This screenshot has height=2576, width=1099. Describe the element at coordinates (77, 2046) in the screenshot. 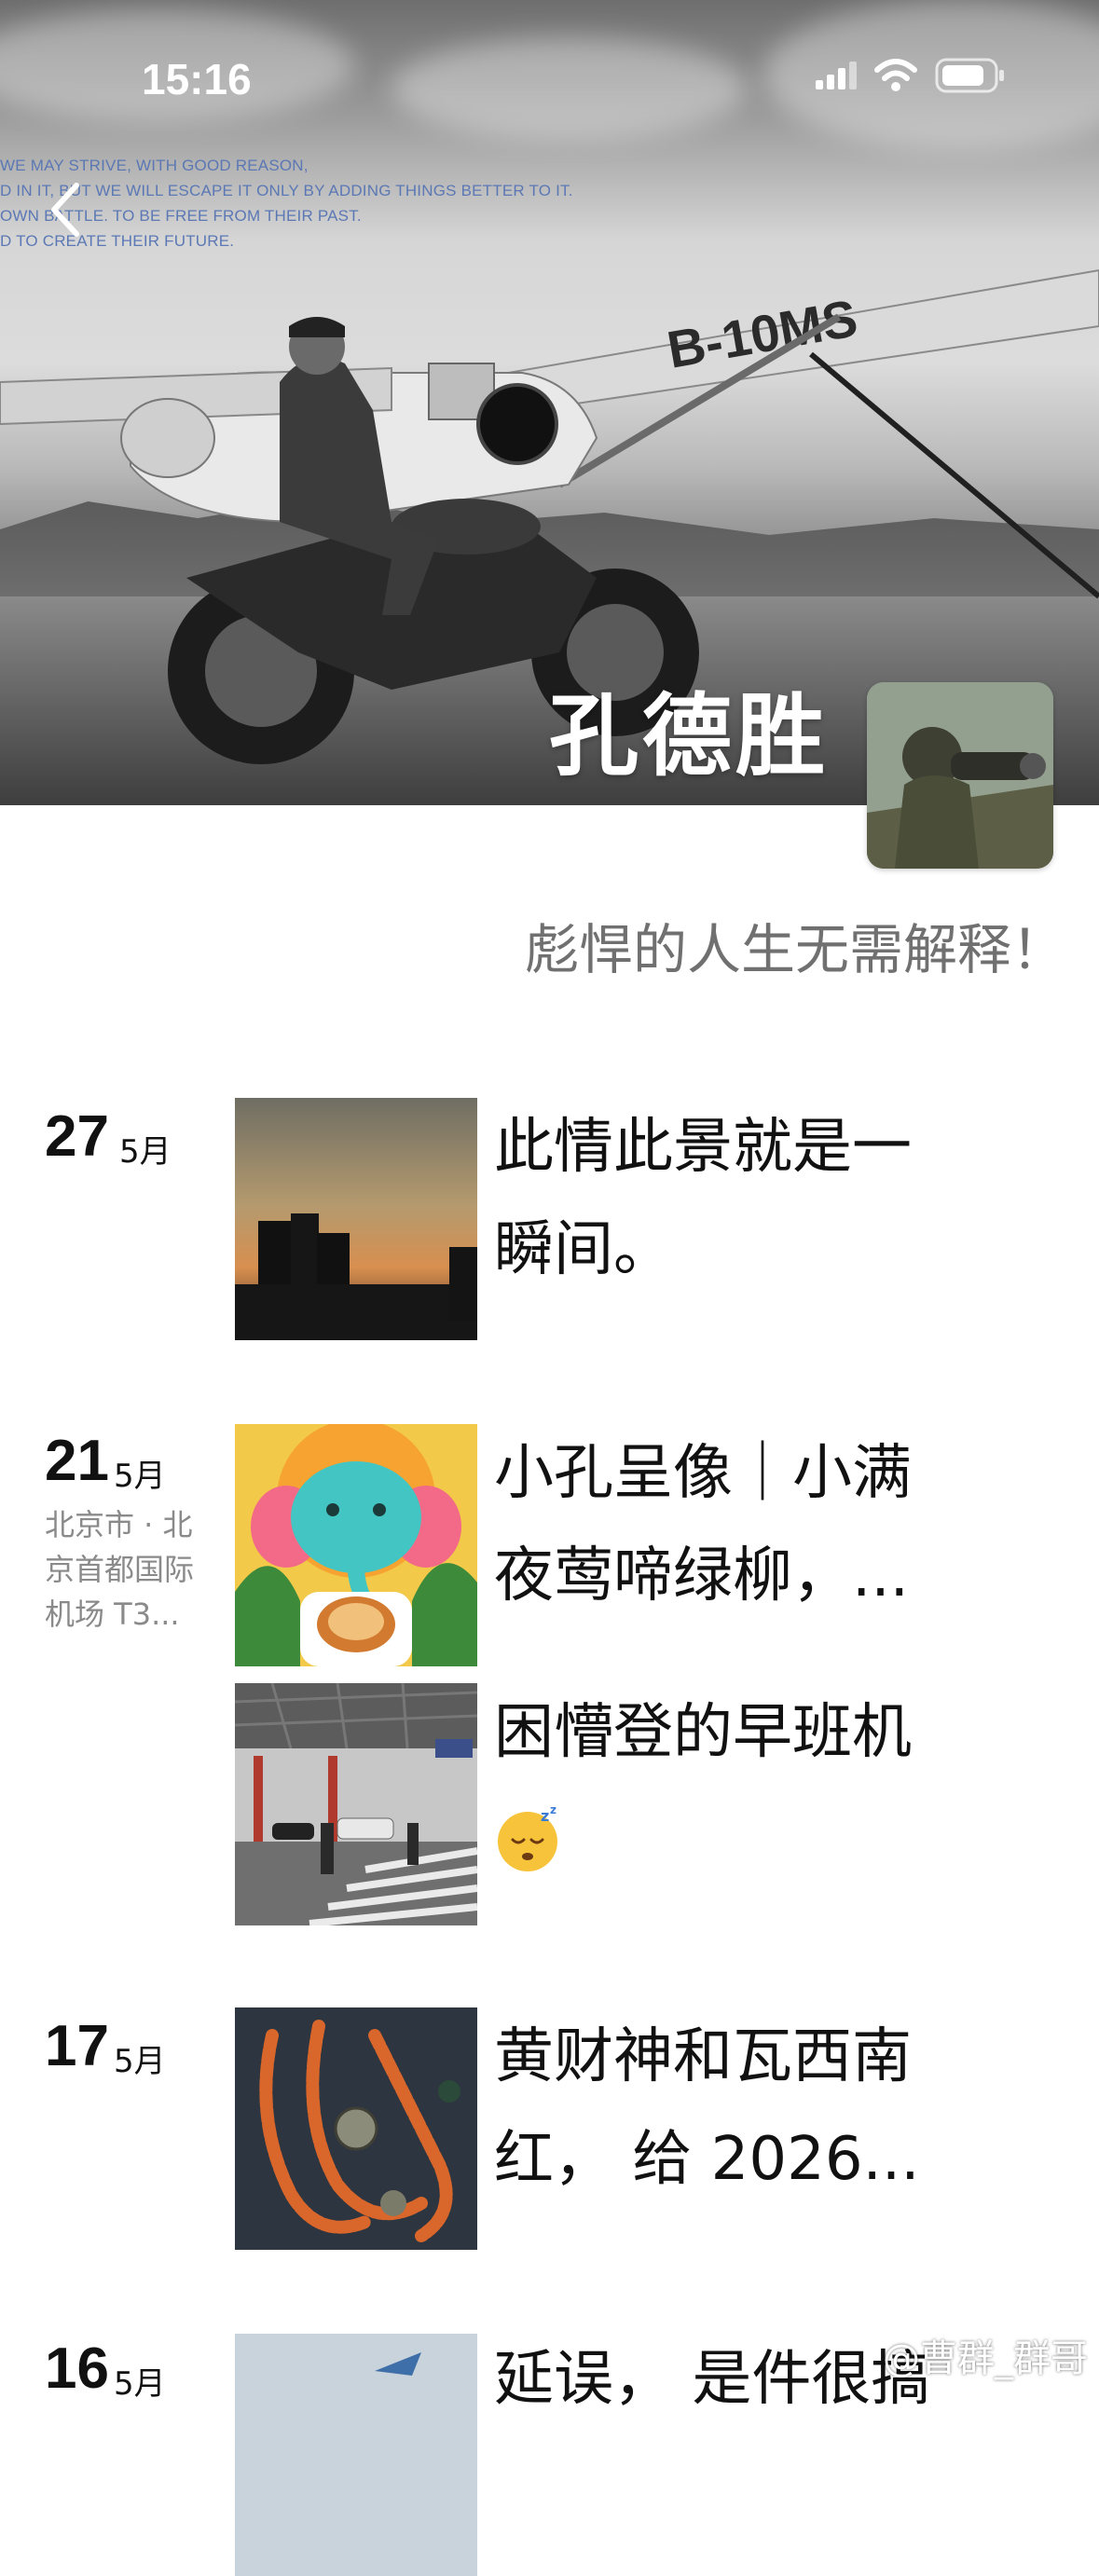

I see `post-day: 17` at that location.